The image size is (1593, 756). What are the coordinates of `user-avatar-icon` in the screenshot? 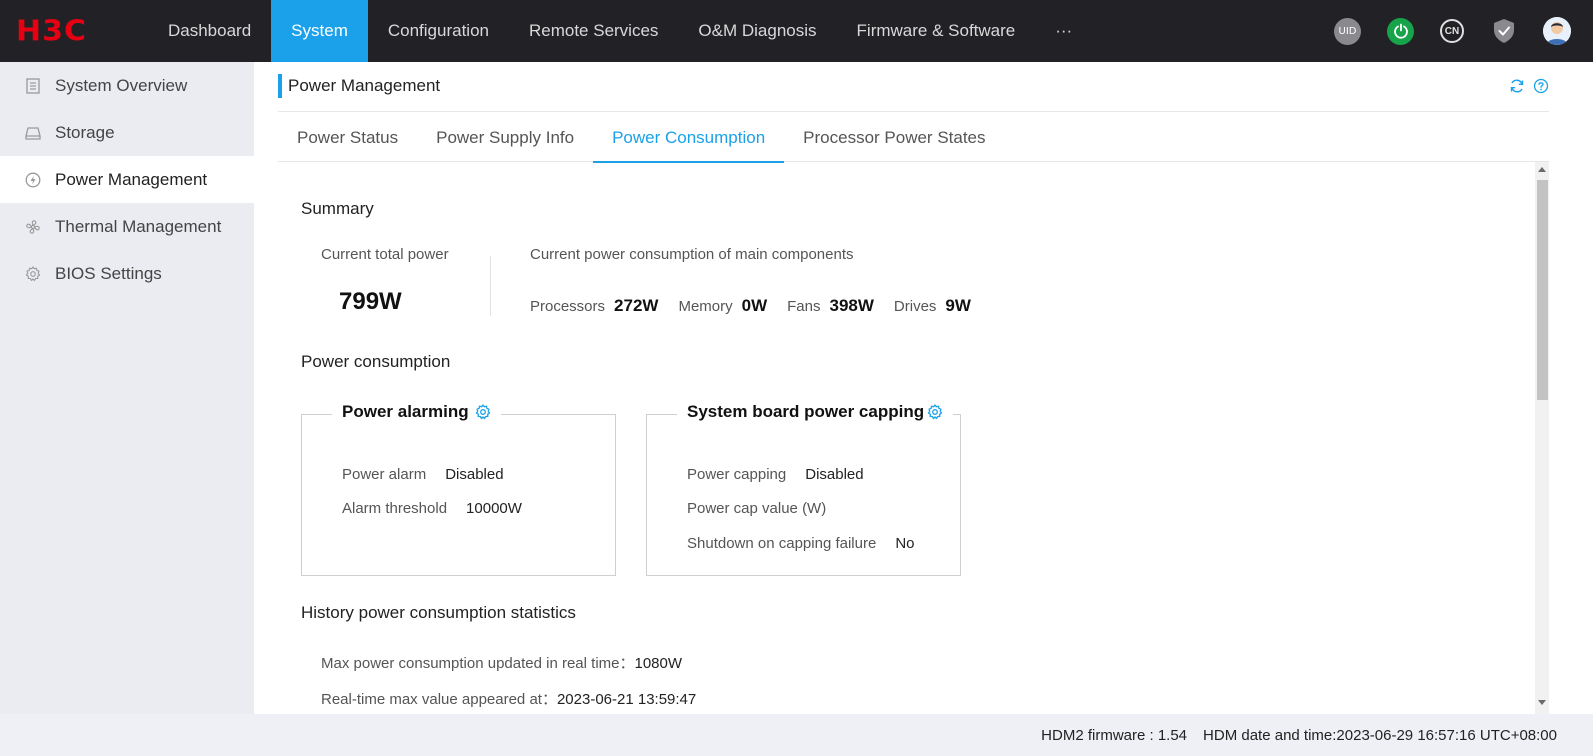 It's located at (1557, 31).